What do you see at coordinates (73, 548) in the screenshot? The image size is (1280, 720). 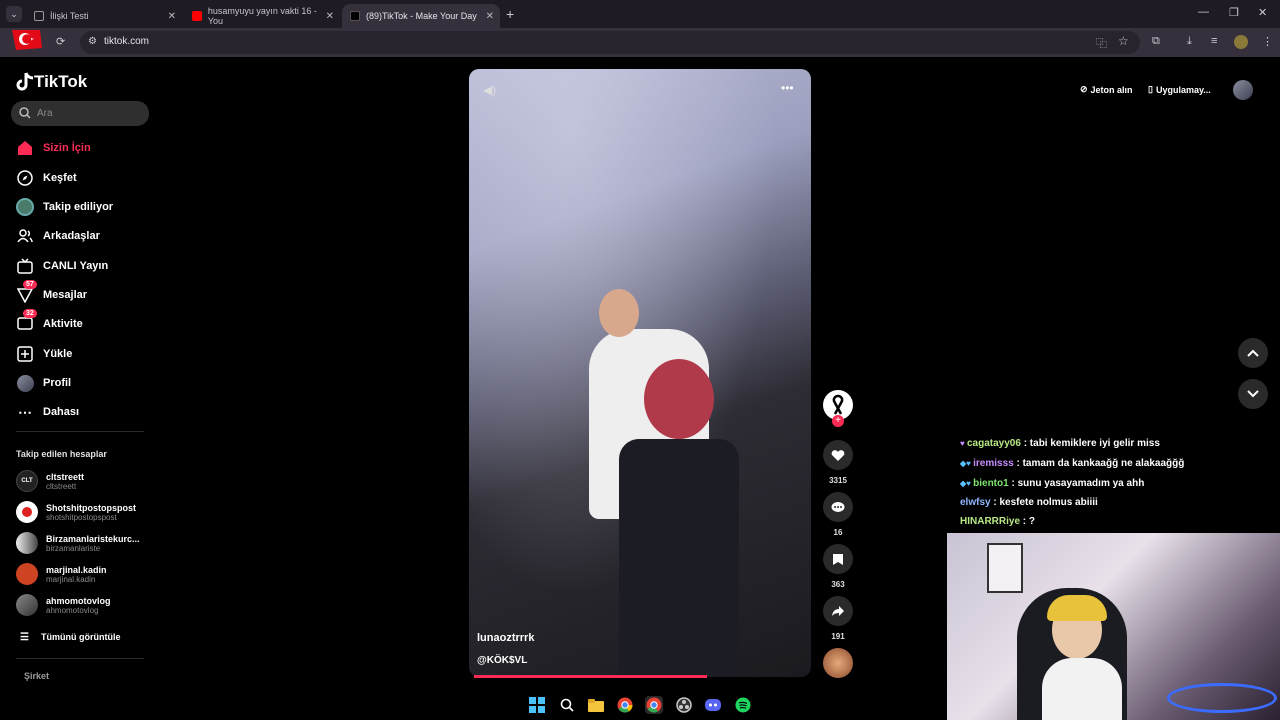 I see `account-handle: birzamanlariste` at bounding box center [73, 548].